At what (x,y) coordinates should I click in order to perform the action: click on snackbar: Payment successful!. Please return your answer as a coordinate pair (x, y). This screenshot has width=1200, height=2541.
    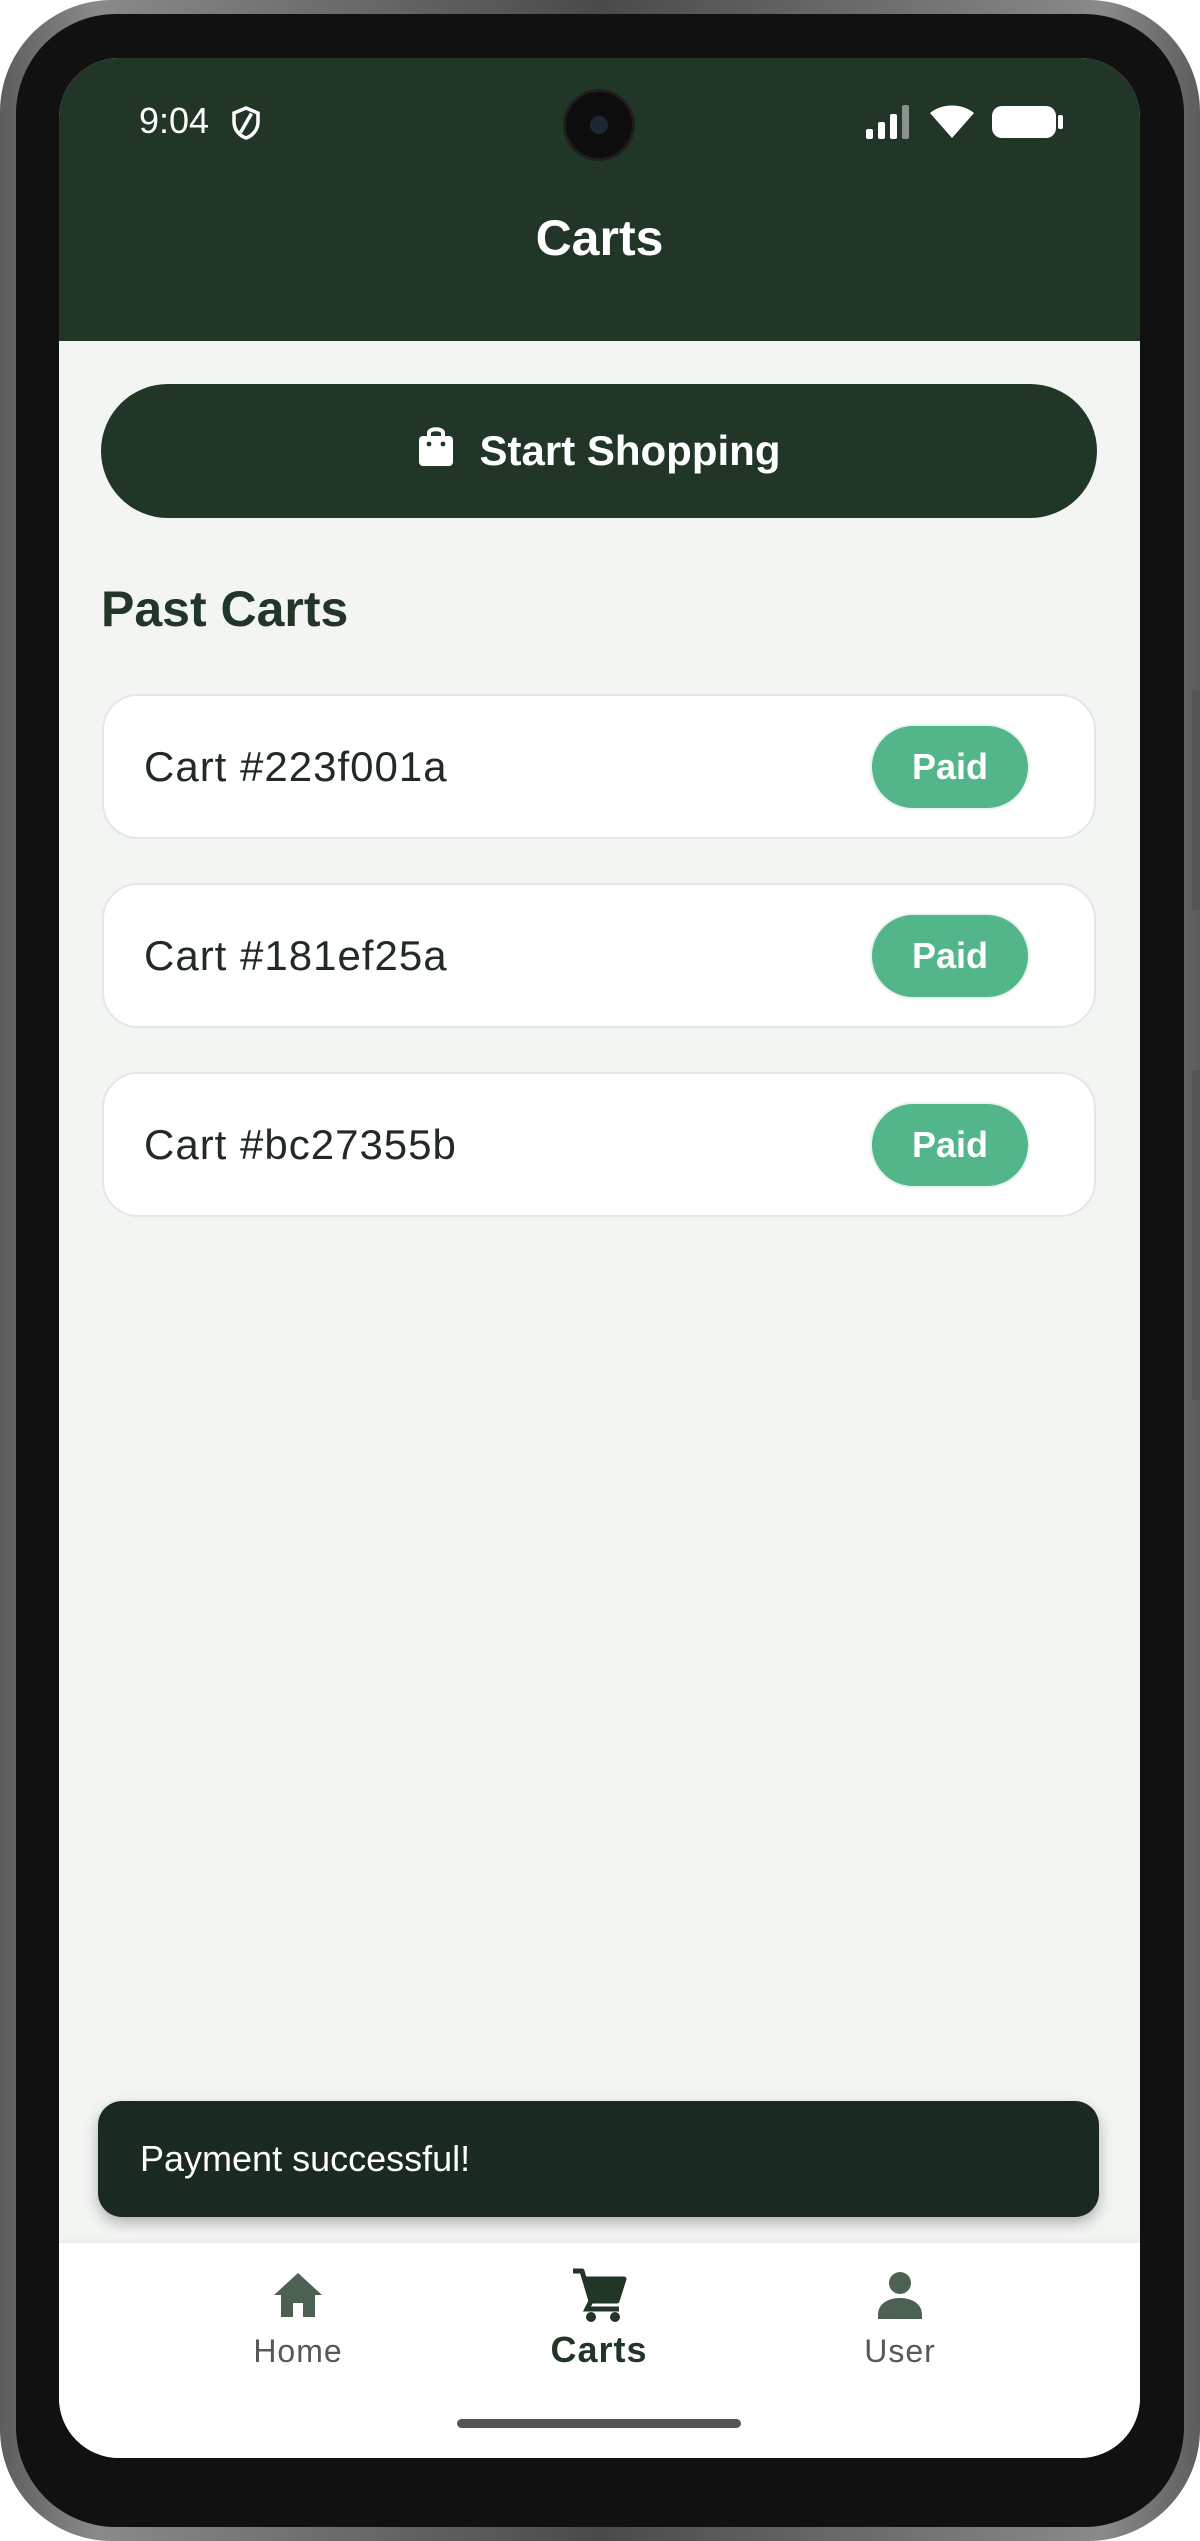
    Looking at the image, I should click on (598, 2159).